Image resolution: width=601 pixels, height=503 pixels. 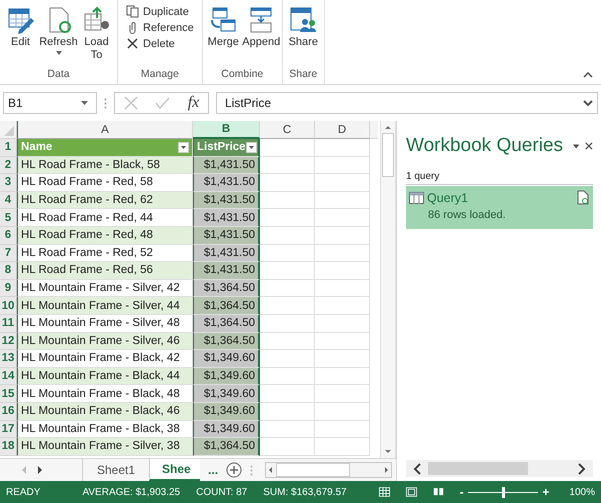 I want to click on row-header: 14, so click(x=8, y=377).